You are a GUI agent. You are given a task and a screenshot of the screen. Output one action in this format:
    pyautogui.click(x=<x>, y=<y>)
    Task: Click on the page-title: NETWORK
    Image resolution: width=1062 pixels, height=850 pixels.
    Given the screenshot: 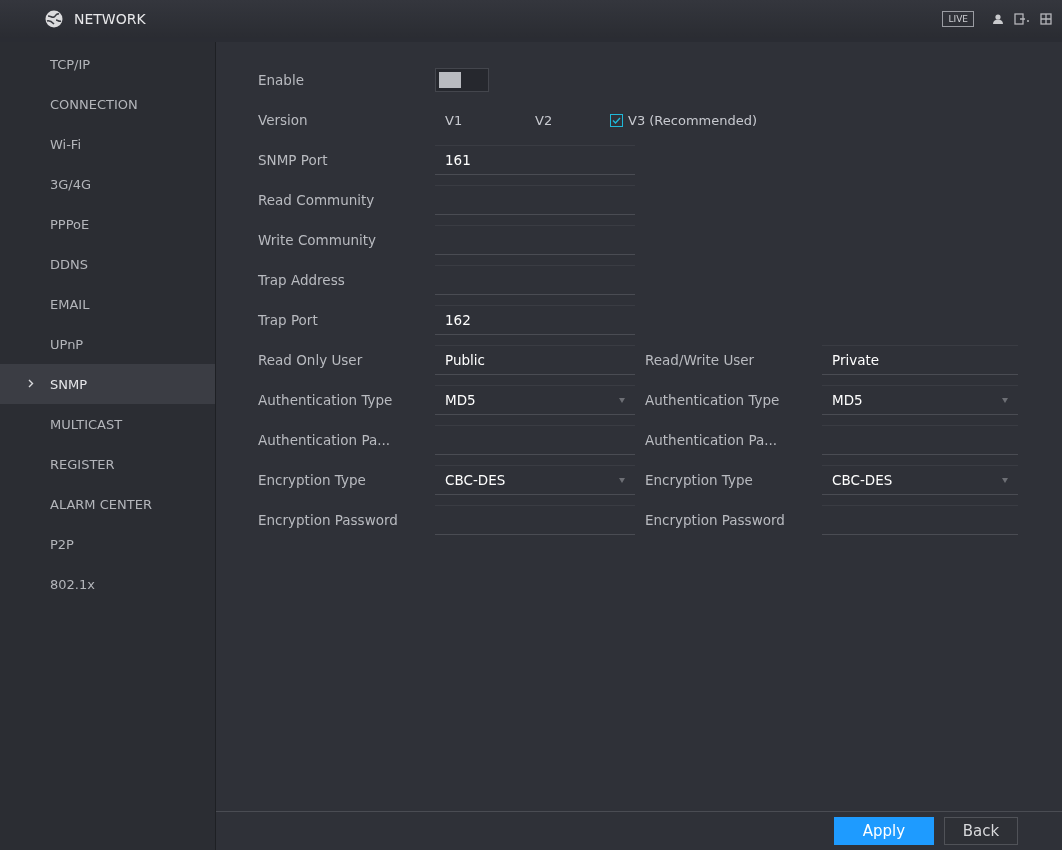 What is the action you would take?
    pyautogui.click(x=110, y=19)
    